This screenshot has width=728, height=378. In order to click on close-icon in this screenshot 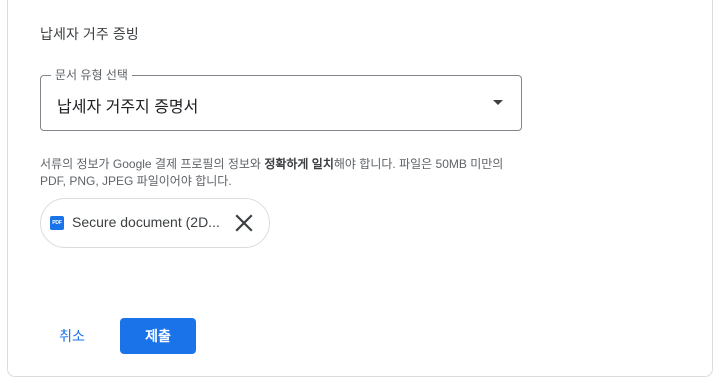, I will do `click(244, 223)`.